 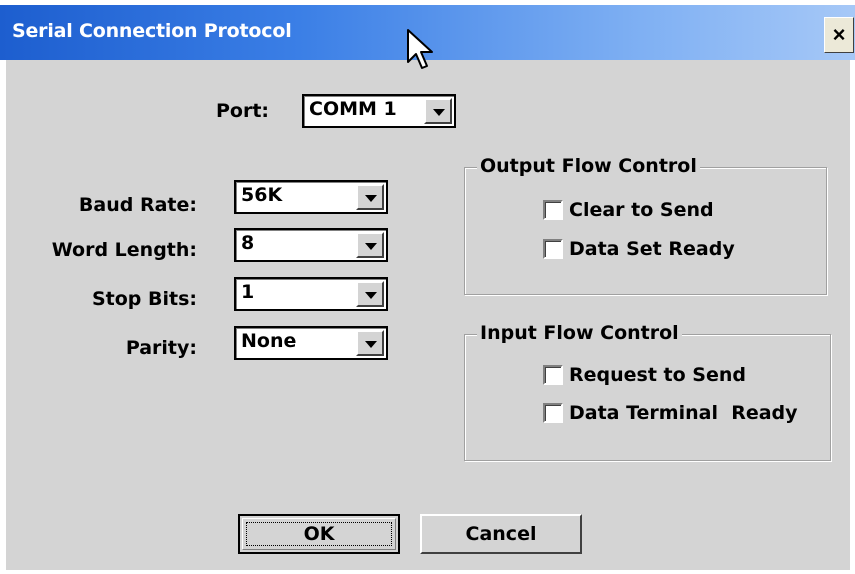 What do you see at coordinates (269, 341) in the screenshot?
I see `parity-value: None` at bounding box center [269, 341].